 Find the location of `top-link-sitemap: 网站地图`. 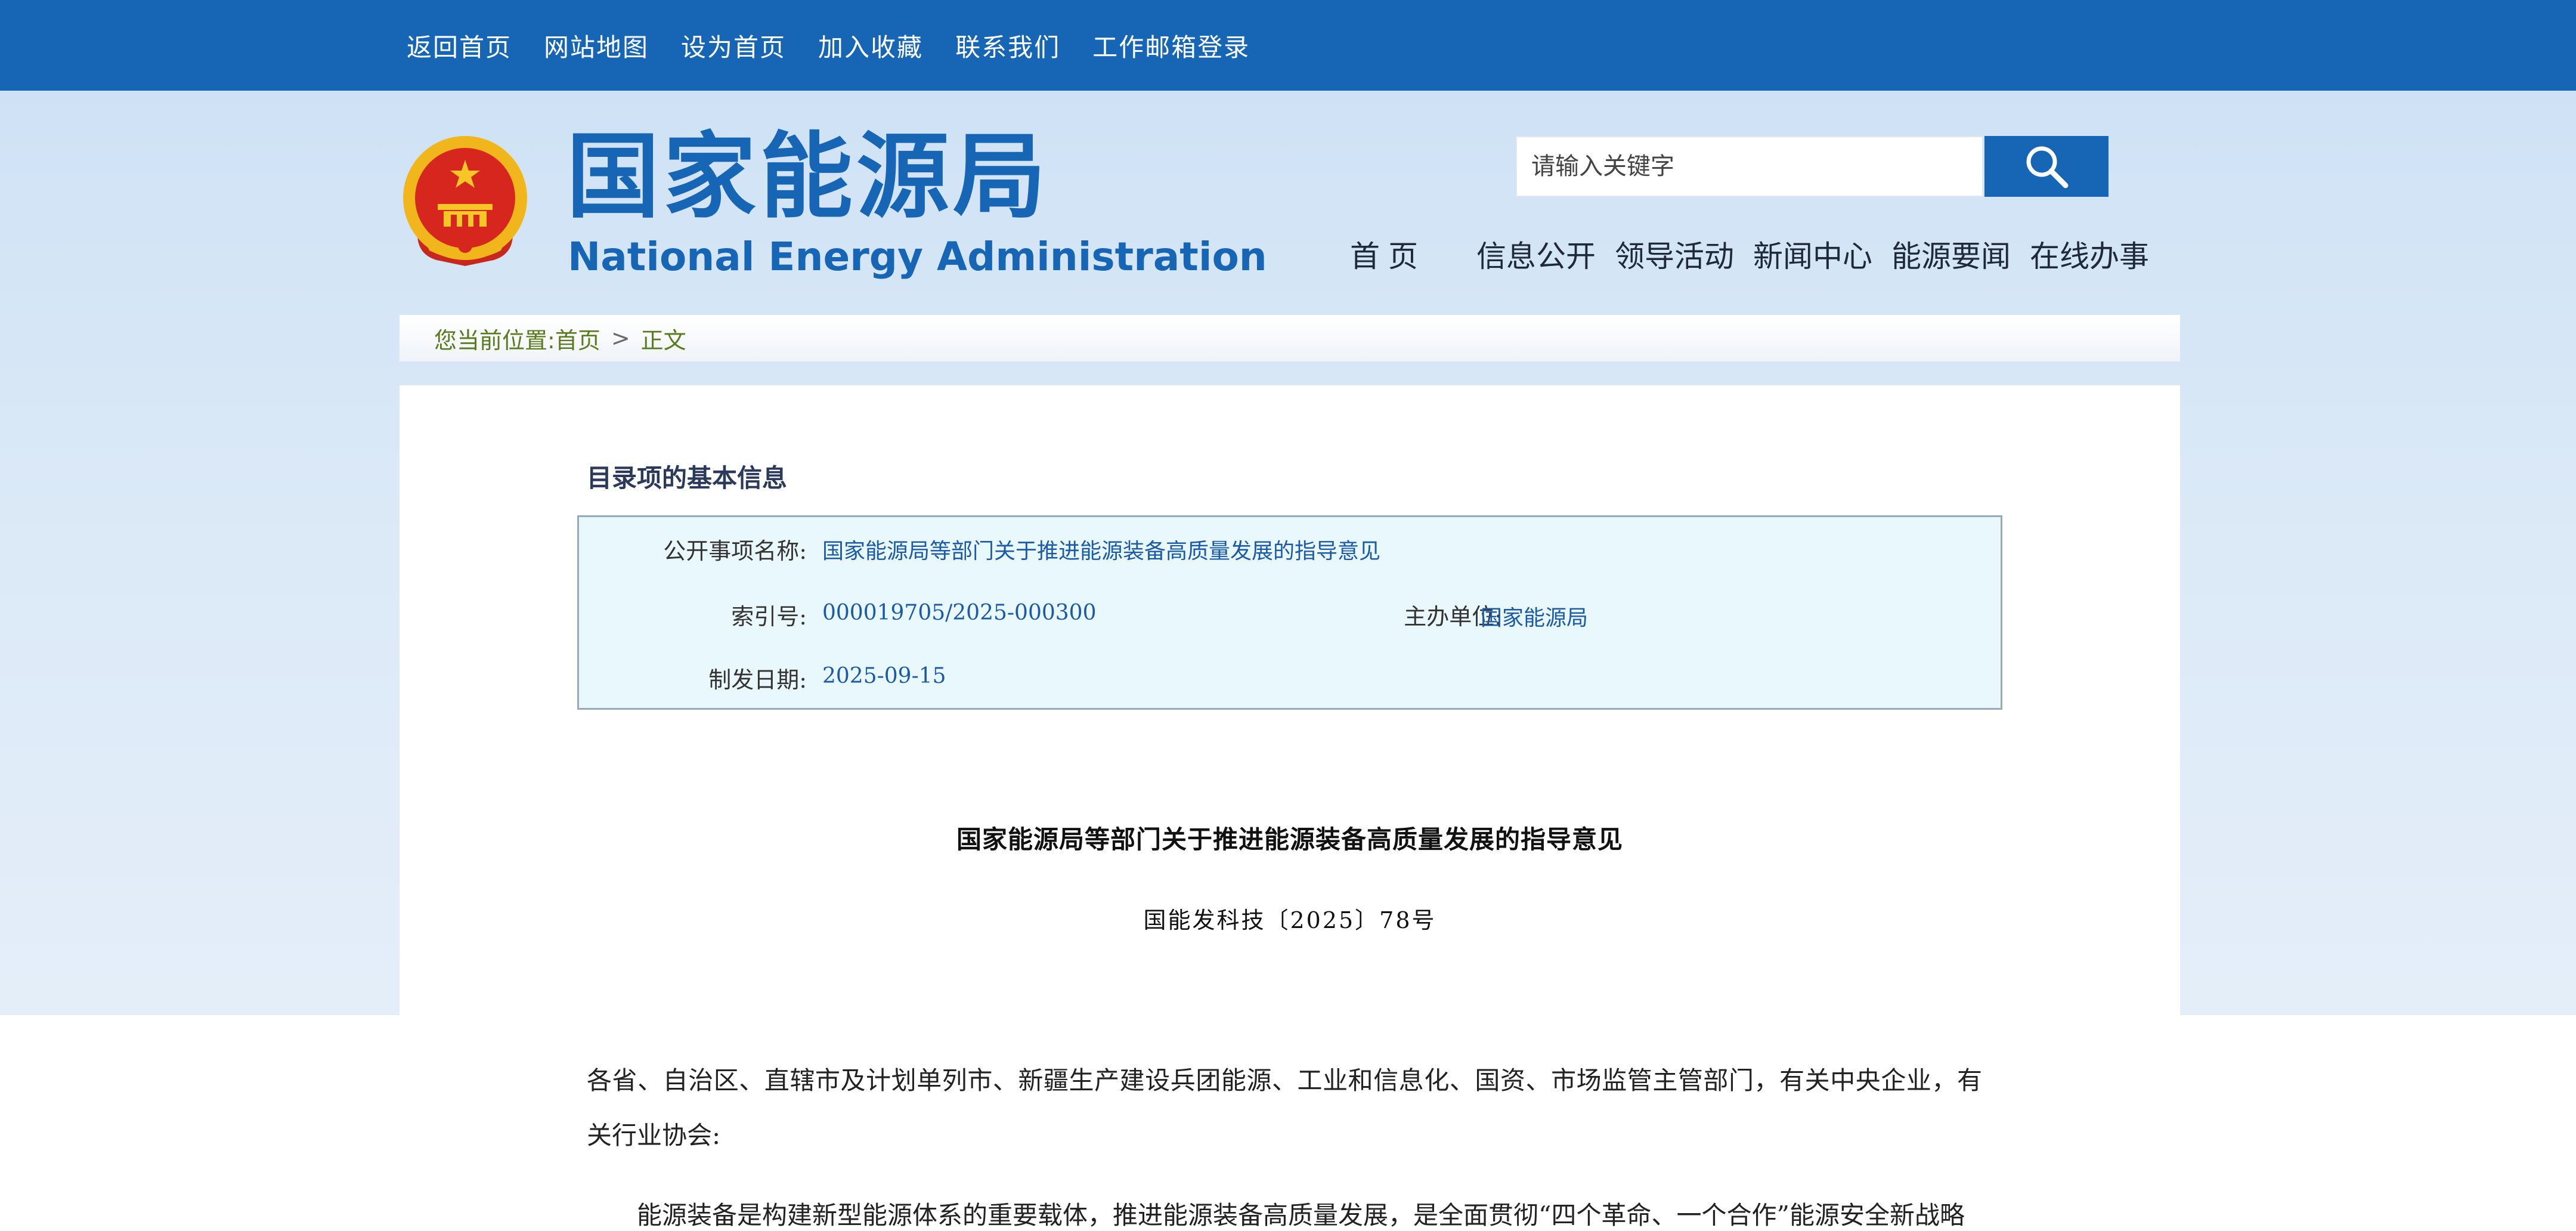

top-link-sitemap: 网站地图 is located at coordinates (596, 45).